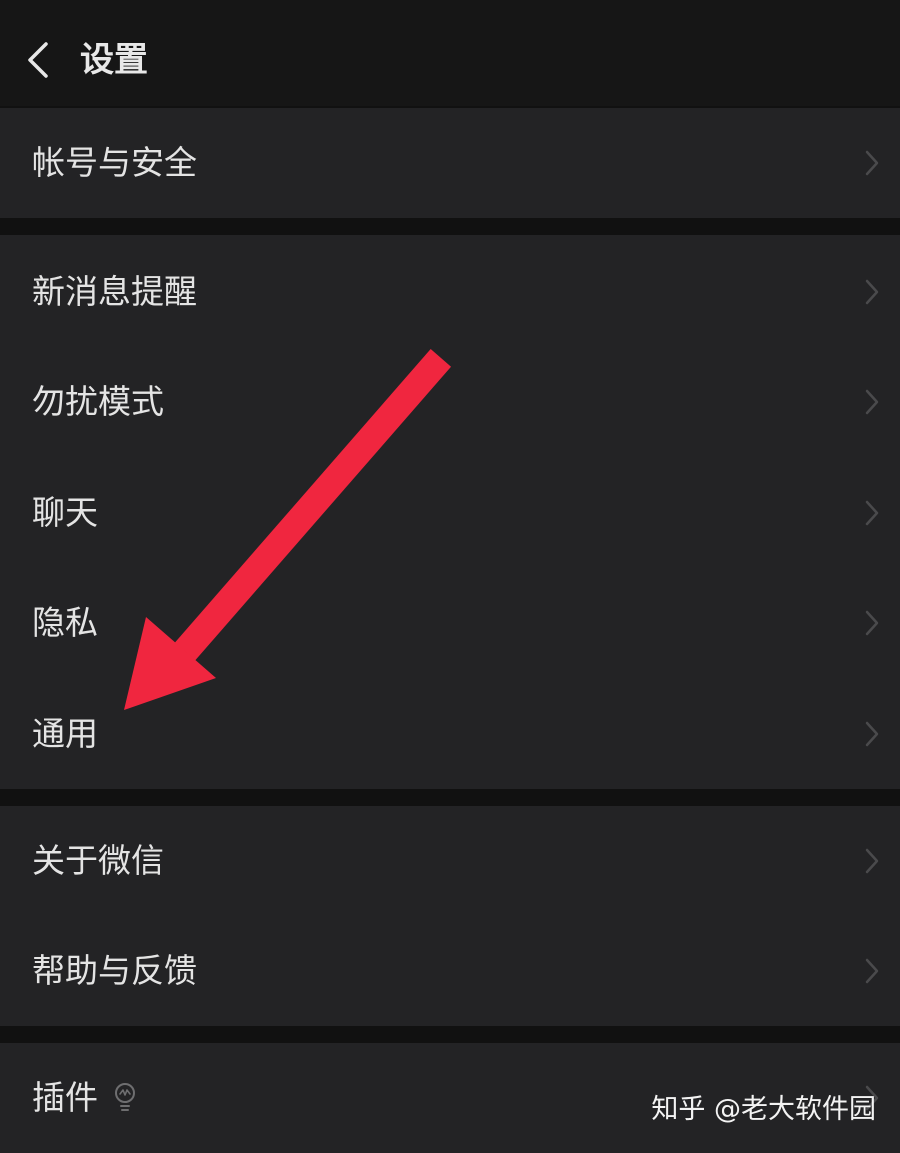 This screenshot has width=900, height=1153. What do you see at coordinates (98, 401) in the screenshot?
I see `settings-item-label: 勿扰模式` at bounding box center [98, 401].